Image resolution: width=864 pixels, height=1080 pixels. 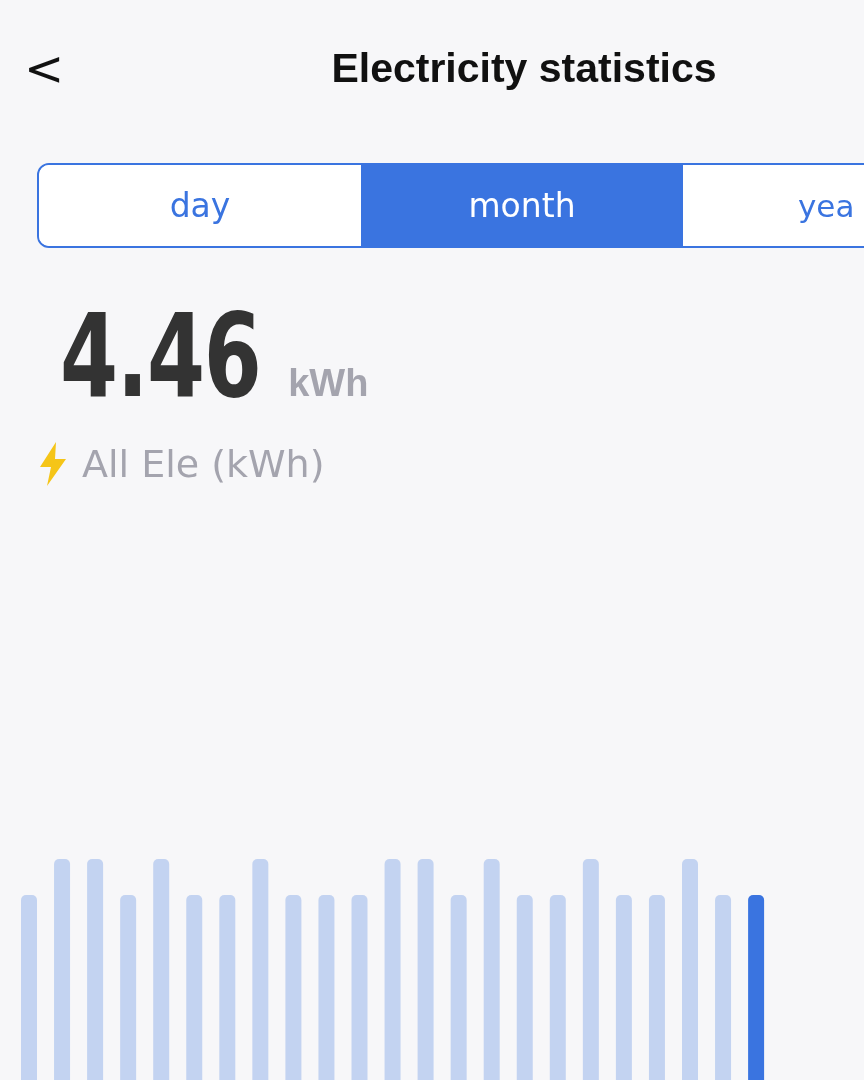 I want to click on back-button: <, so click(x=44, y=68).